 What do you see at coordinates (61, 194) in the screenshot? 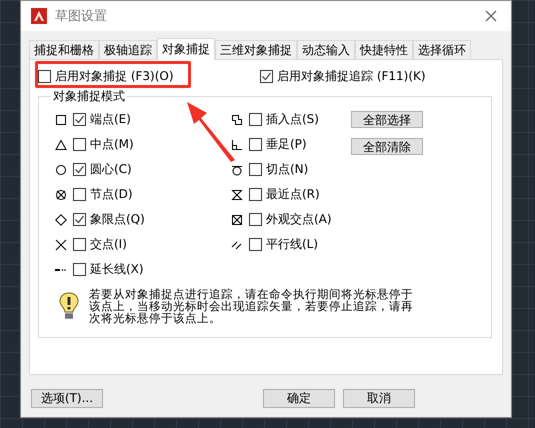
I see `crossed-circle-icon` at bounding box center [61, 194].